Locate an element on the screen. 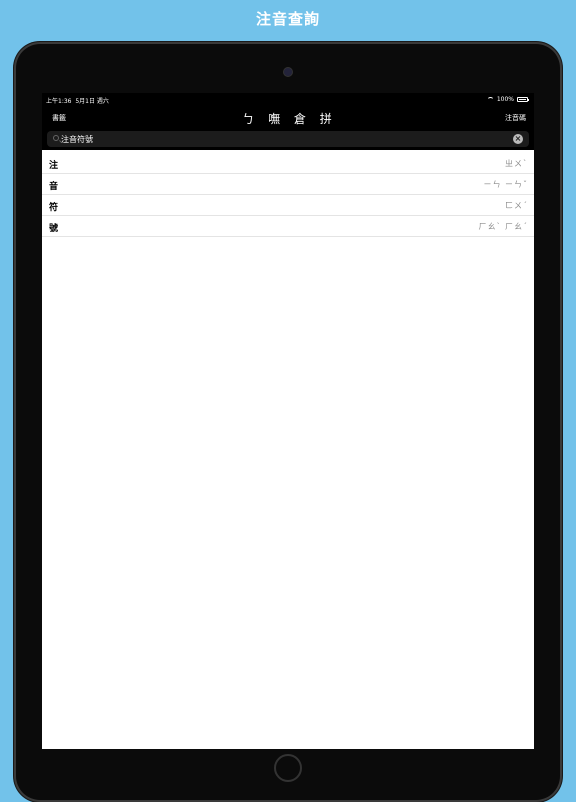 This screenshot has height=802, width=576. navigation-bar: 書籤 ㄅ 嘸 倉 拼 注音碼 is located at coordinates (288, 117).